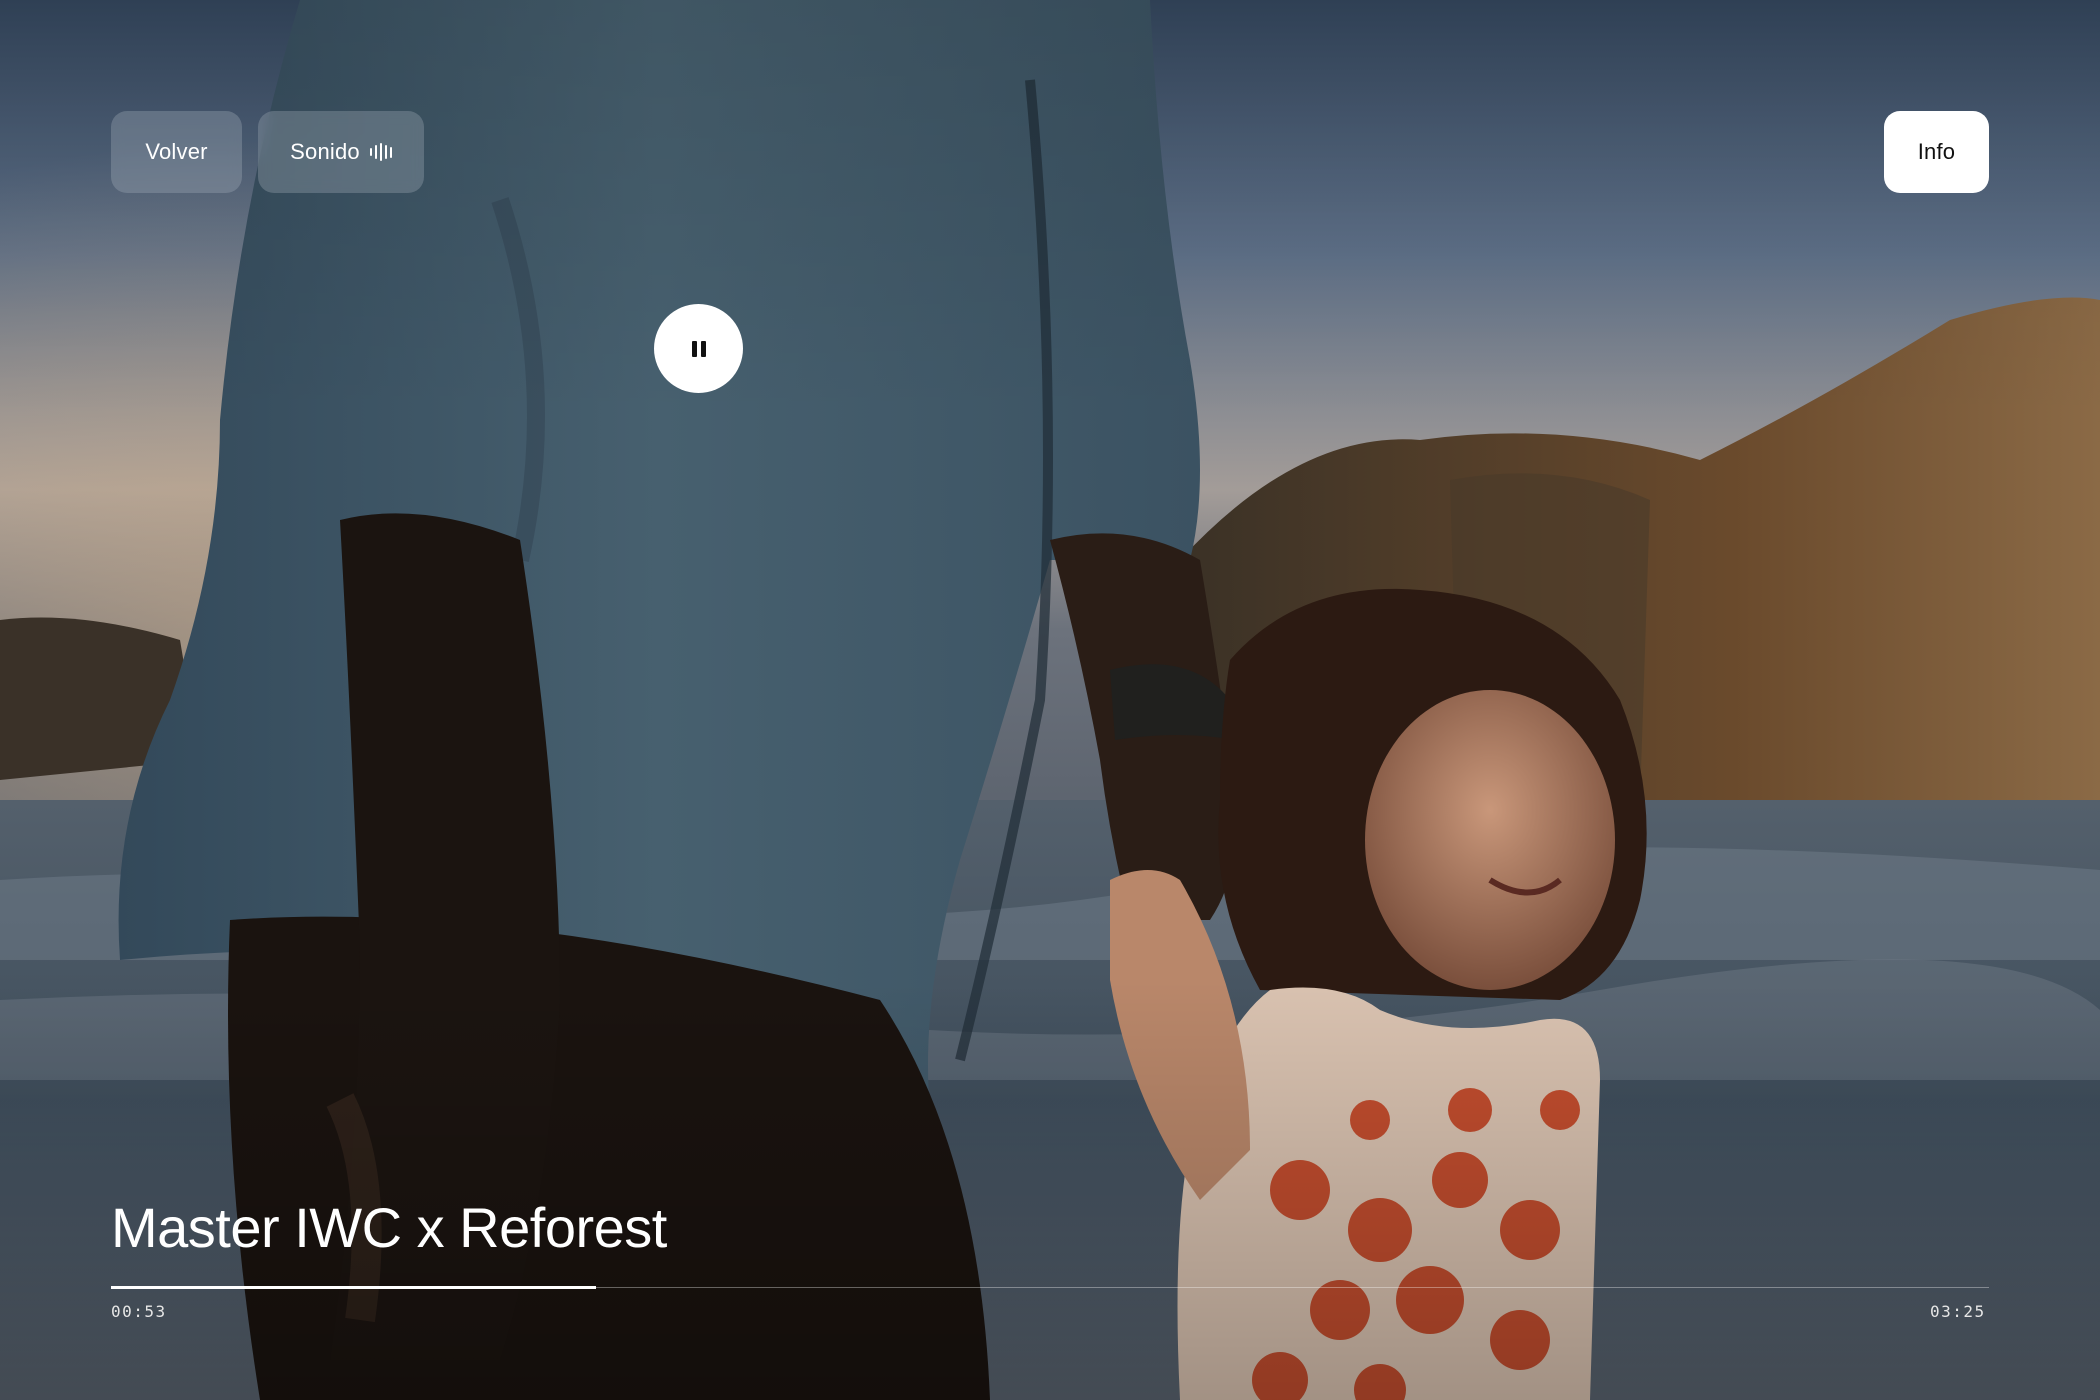 The width and height of the screenshot is (2100, 1400). I want to click on sound-bars-icon, so click(380, 152).